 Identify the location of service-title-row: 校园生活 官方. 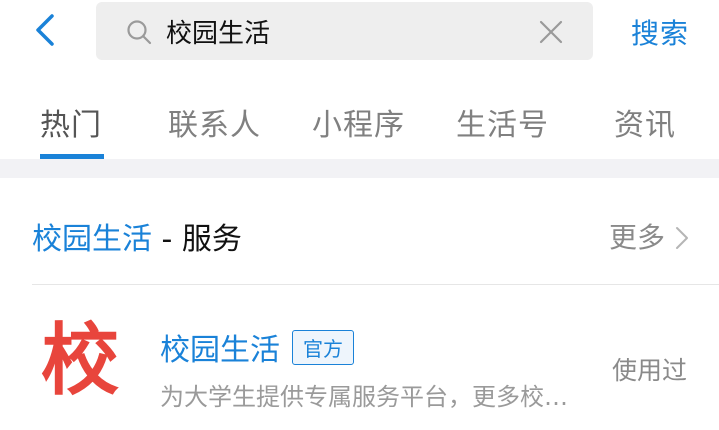
(257, 347).